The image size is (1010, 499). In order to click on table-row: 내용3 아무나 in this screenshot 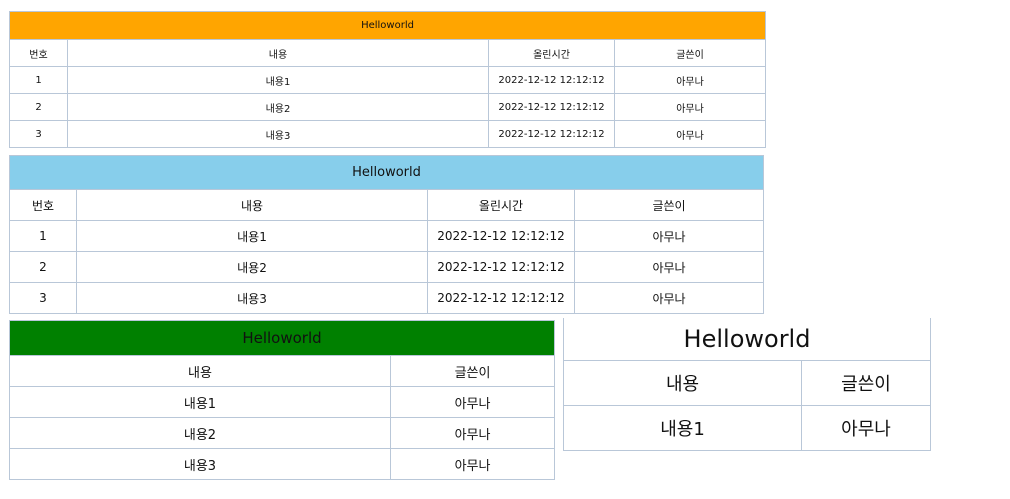, I will do `click(282, 464)`.